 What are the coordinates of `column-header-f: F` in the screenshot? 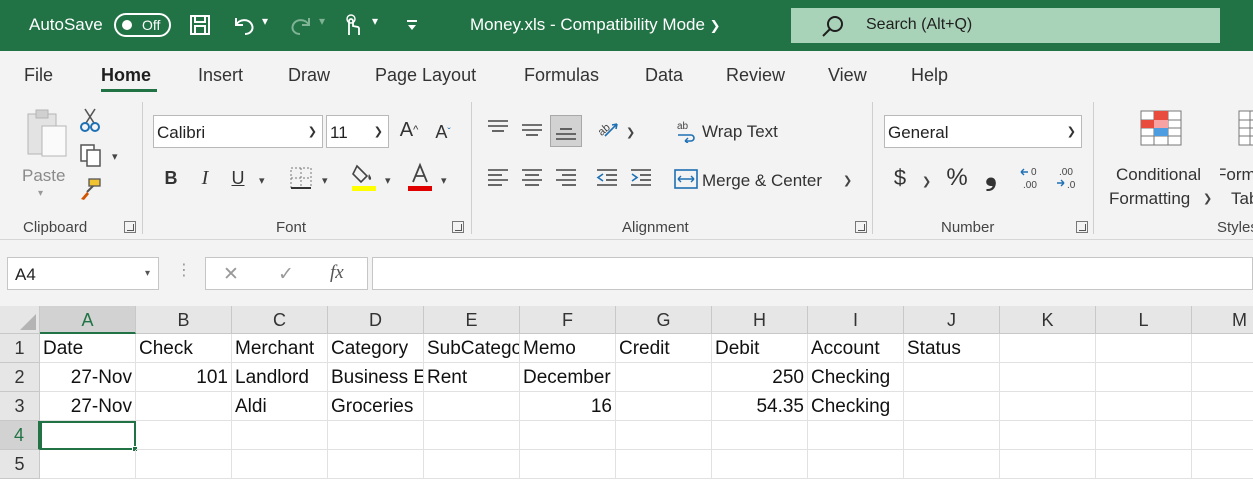 It's located at (568, 320).